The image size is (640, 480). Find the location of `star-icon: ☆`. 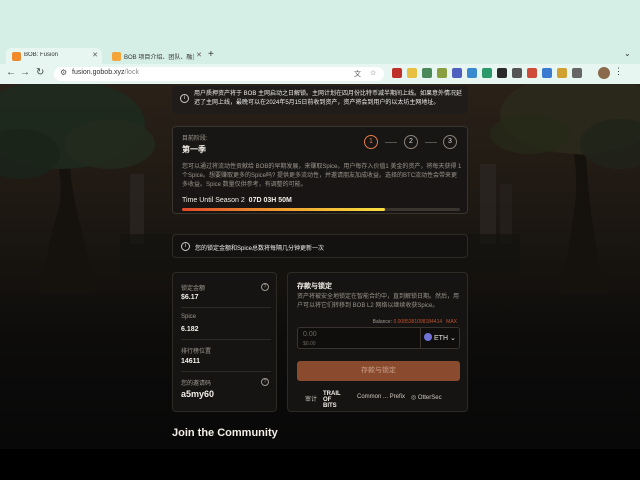

star-icon: ☆ is located at coordinates (373, 73).